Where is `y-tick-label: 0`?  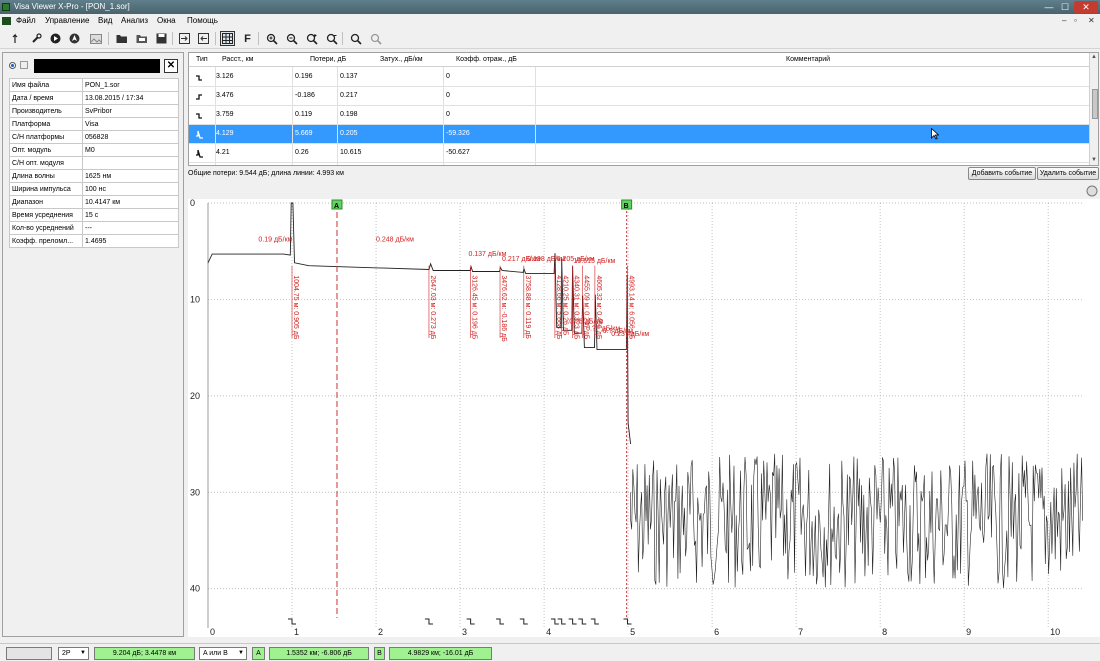 y-tick-label: 0 is located at coordinates (192, 203).